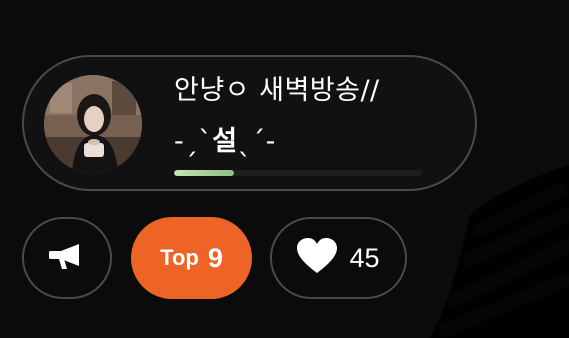  What do you see at coordinates (364, 257) in the screenshot?
I see `like-count: 45` at bounding box center [364, 257].